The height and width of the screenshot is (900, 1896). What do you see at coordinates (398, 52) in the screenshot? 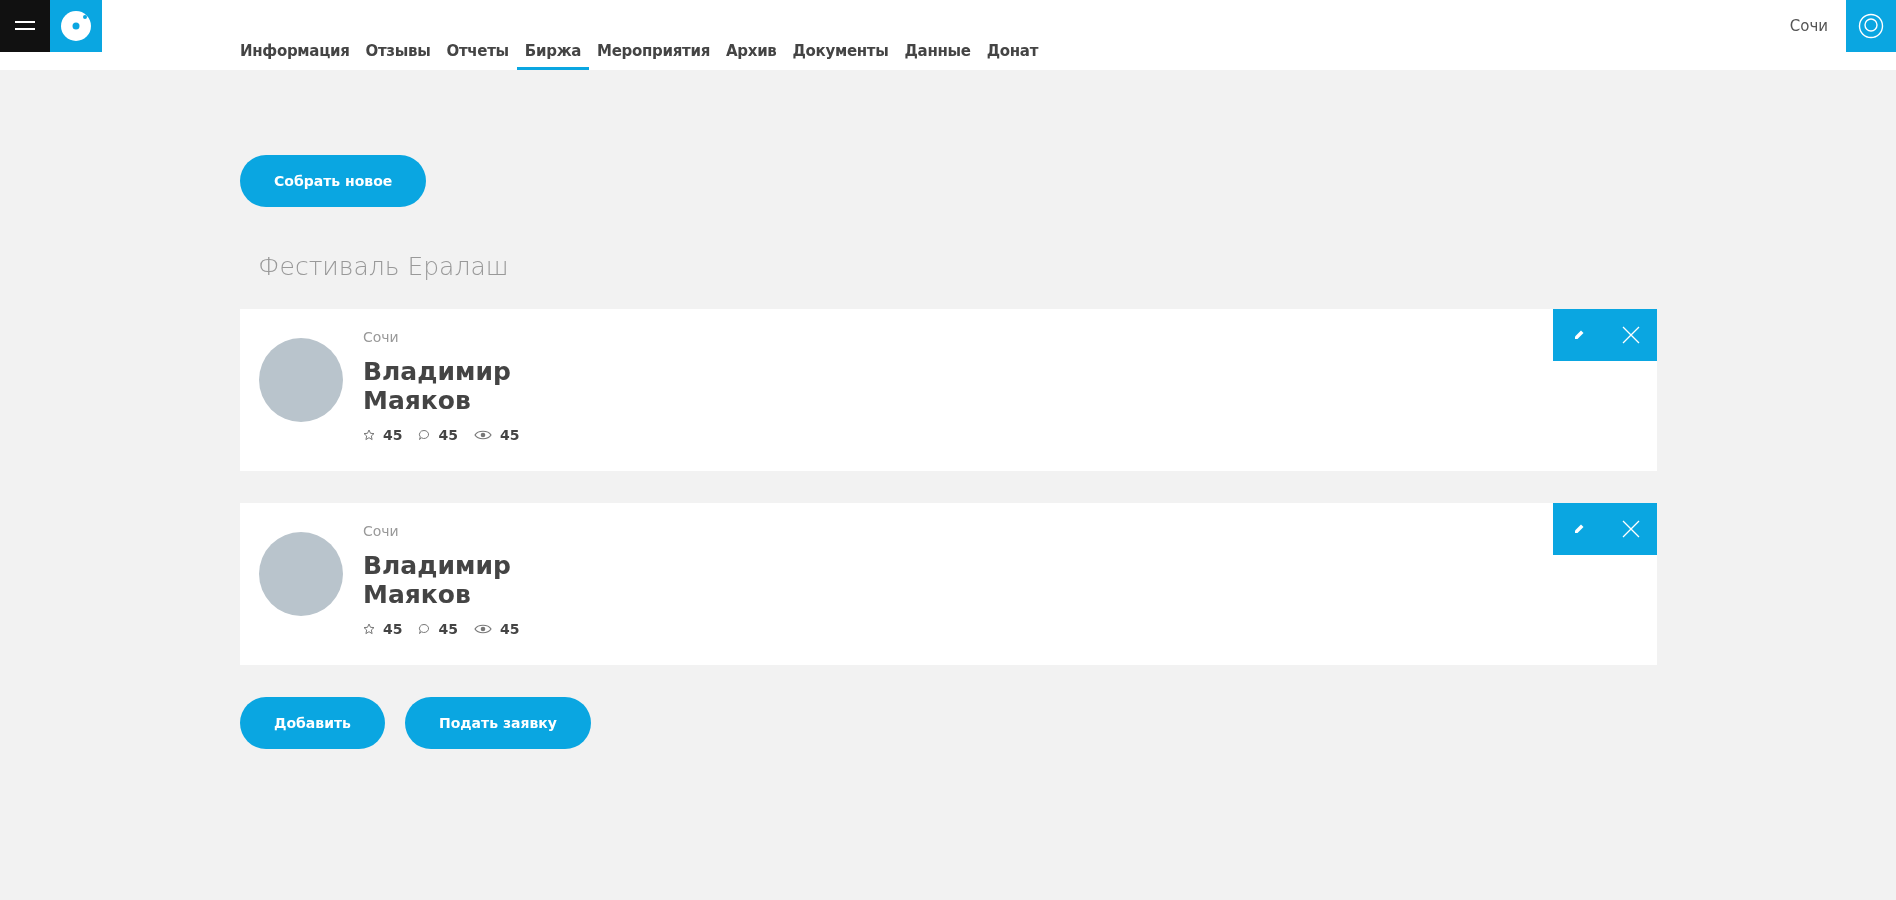
I see `nav-tab: Отзывы` at bounding box center [398, 52].